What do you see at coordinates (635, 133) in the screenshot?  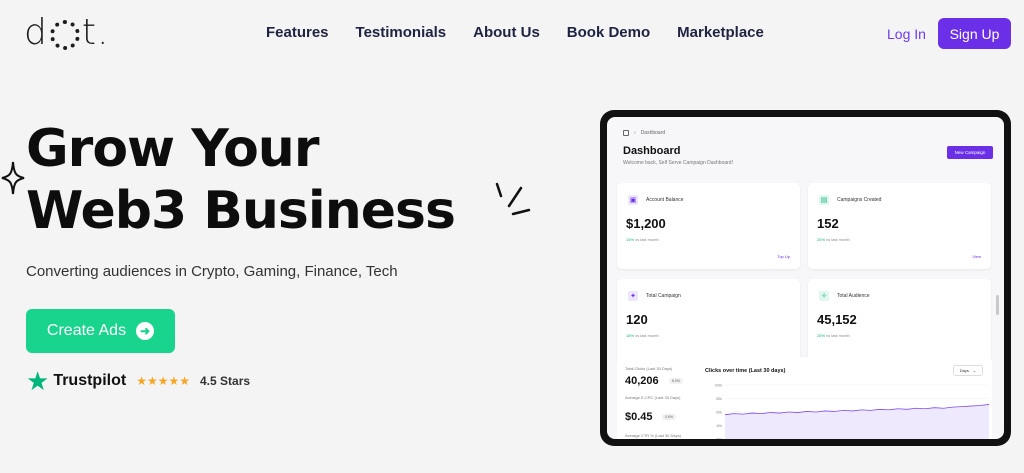 I see `chevron-right-icon: ›` at bounding box center [635, 133].